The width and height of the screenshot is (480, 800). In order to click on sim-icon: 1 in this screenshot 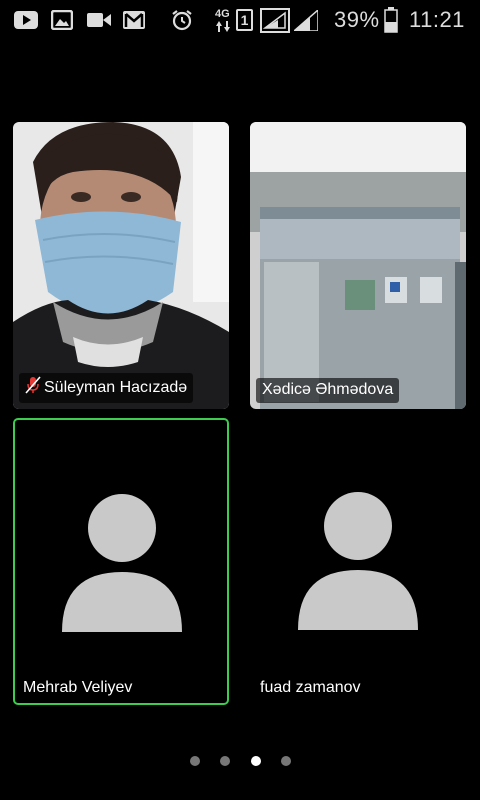, I will do `click(244, 20)`.